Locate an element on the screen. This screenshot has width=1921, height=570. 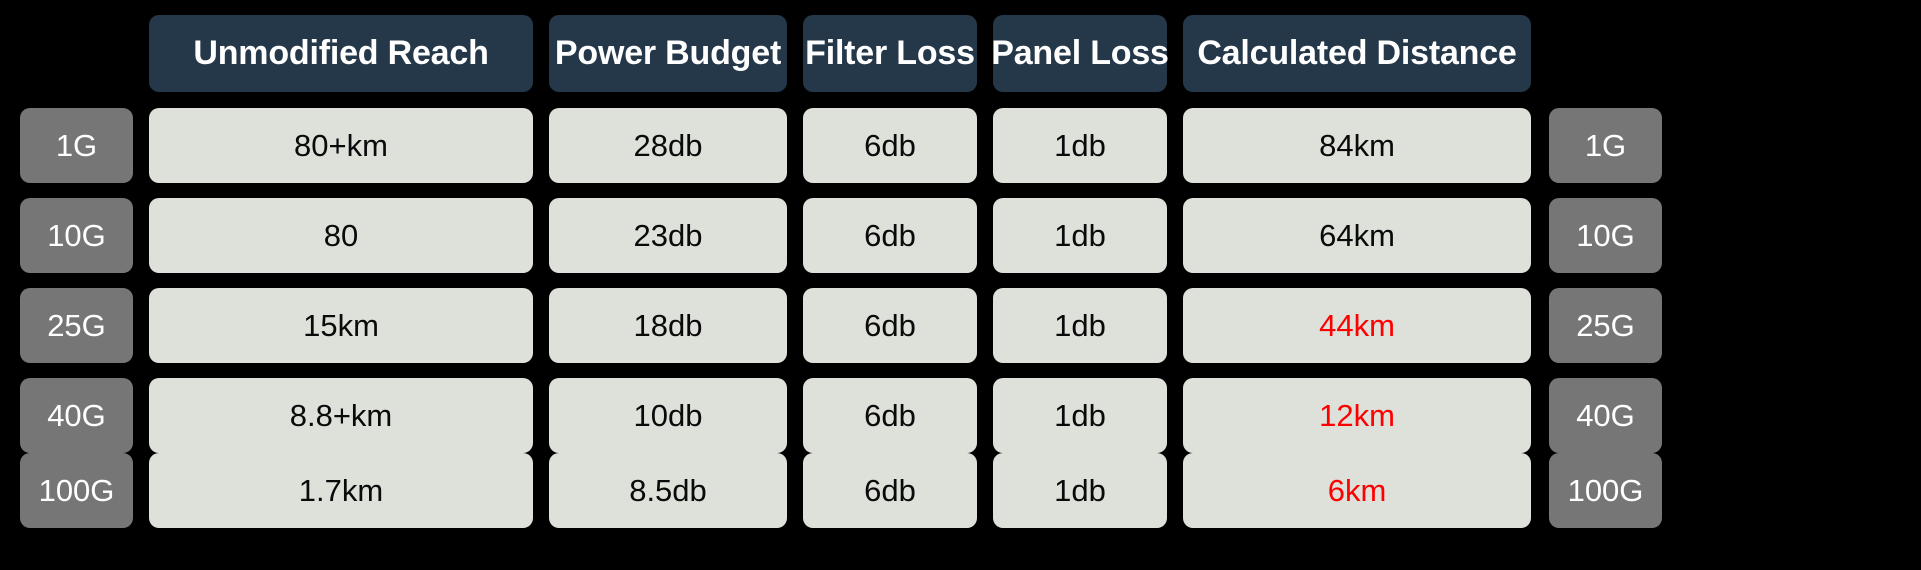
row-label-right-1g: 1G is located at coordinates (1605, 145).